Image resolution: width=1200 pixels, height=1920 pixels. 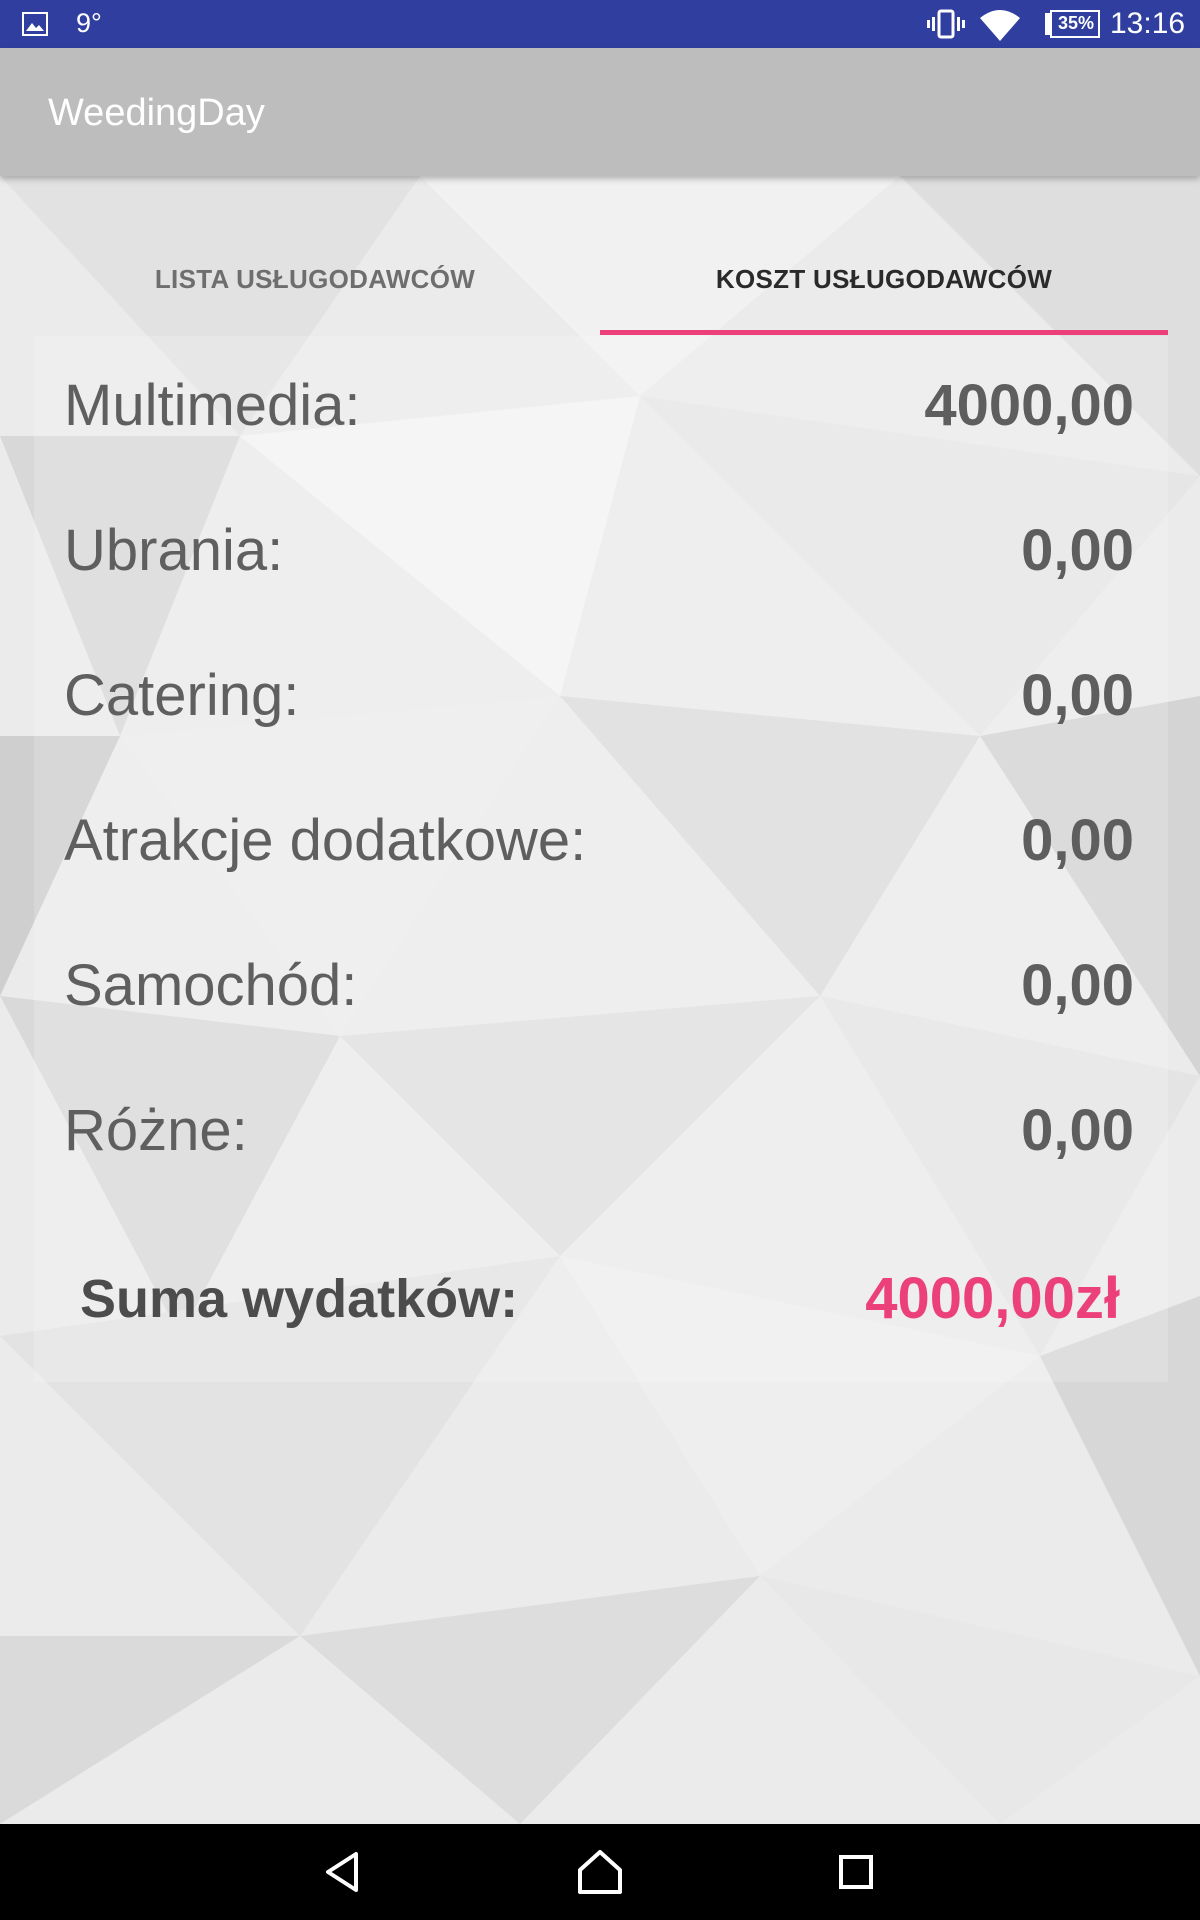 I want to click on tab-bar: LISTA USŁUGODAWCÓW KOSZT USŁUGODAWCÓW, so click(x=600, y=281).